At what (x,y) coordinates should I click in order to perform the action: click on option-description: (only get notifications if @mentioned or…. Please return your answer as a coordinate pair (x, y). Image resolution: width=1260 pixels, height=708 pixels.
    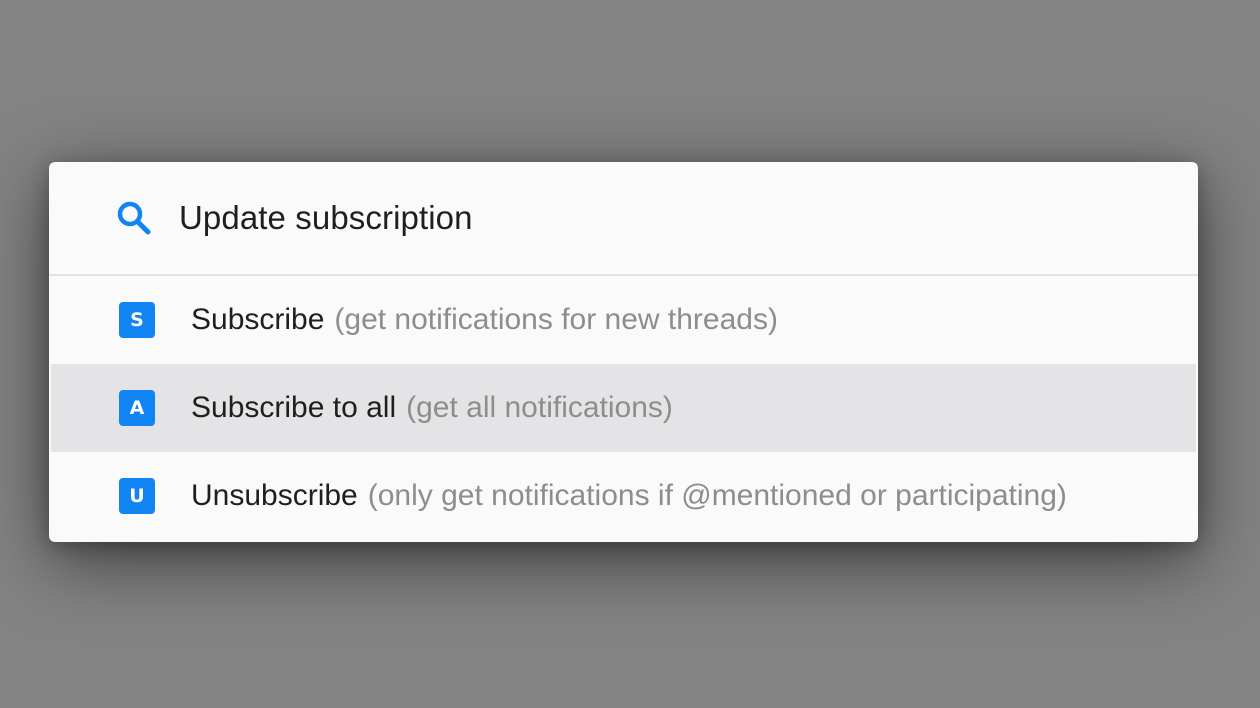
    Looking at the image, I should click on (717, 495).